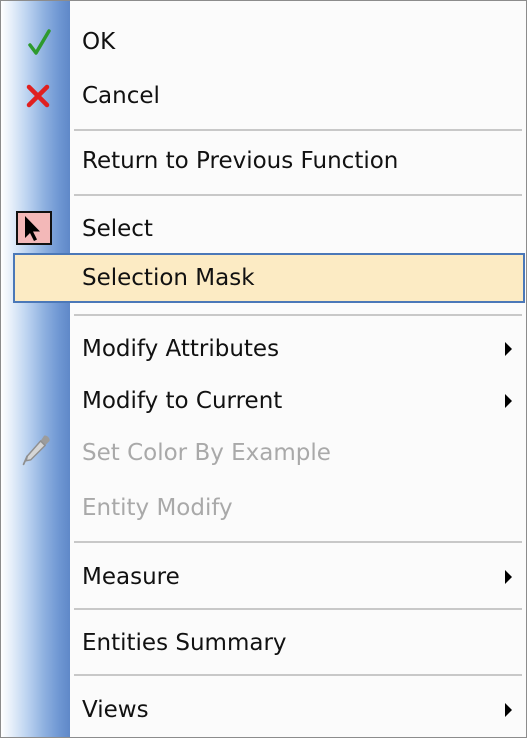  What do you see at coordinates (184, 643) in the screenshot?
I see `menu-item-label: Entities Summary` at bounding box center [184, 643].